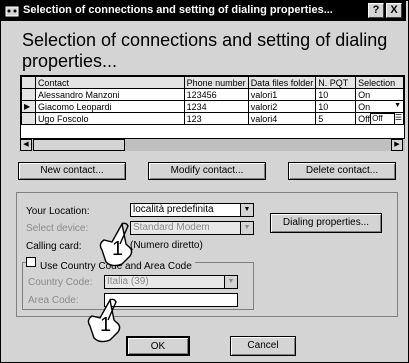 The width and height of the screenshot is (409, 363). I want to click on phone-icon, so click(12, 11).